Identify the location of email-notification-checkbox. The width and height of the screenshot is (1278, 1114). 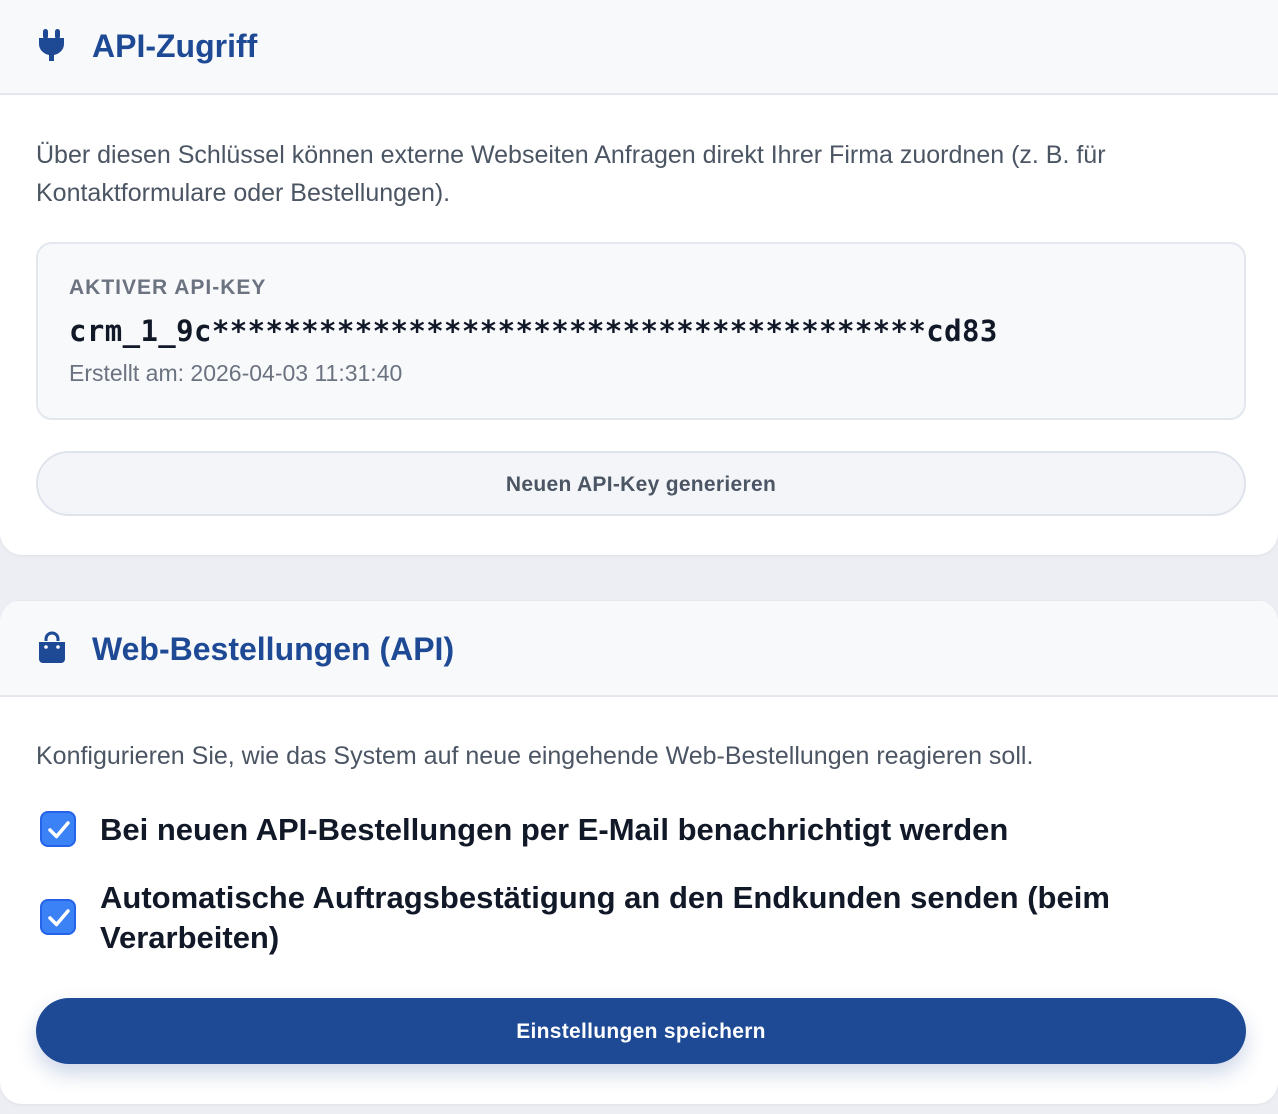
(58, 829).